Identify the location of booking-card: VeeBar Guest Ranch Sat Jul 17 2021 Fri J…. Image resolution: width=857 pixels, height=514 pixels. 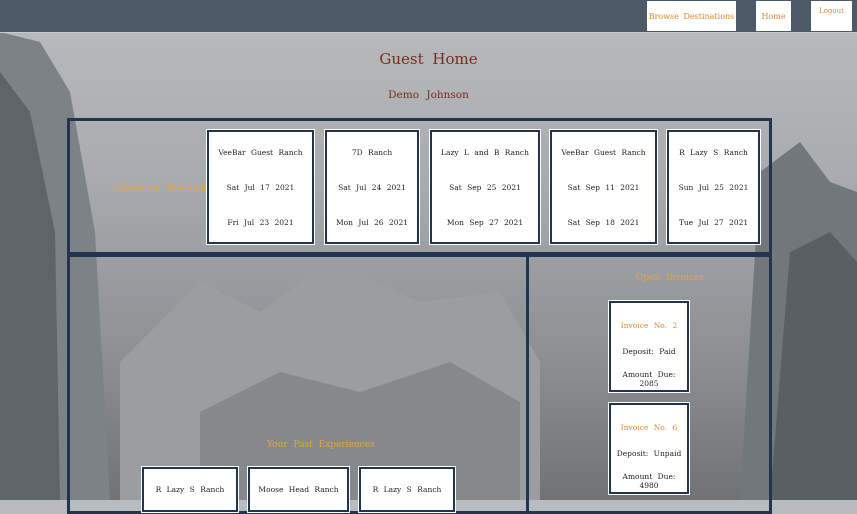
(260, 187).